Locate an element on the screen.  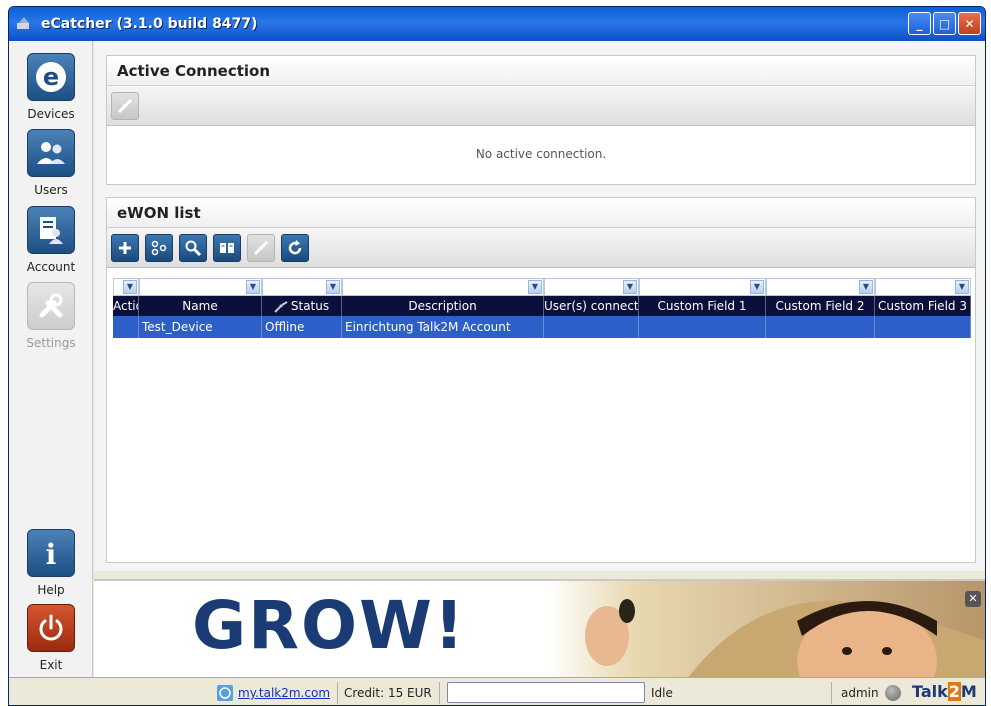
filter-name: ▼ is located at coordinates (200, 287).